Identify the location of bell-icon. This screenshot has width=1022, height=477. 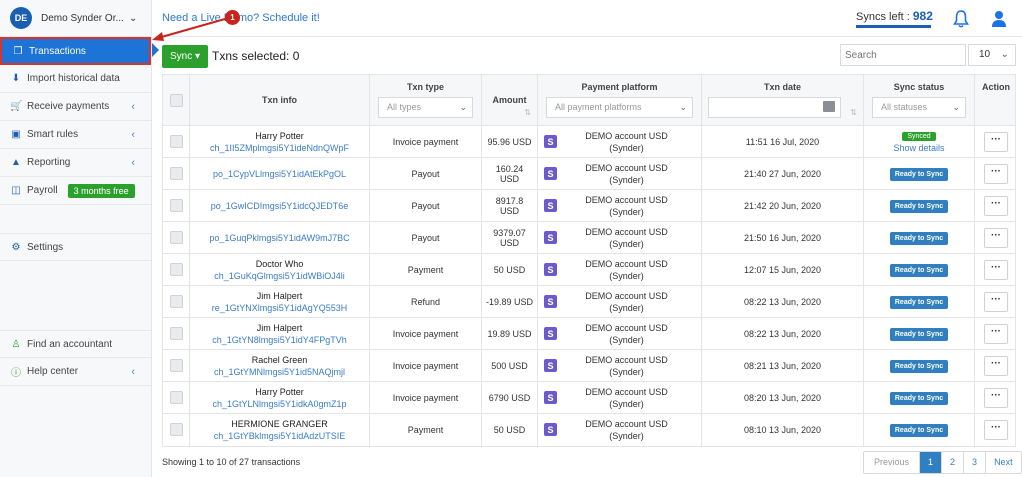
(961, 19).